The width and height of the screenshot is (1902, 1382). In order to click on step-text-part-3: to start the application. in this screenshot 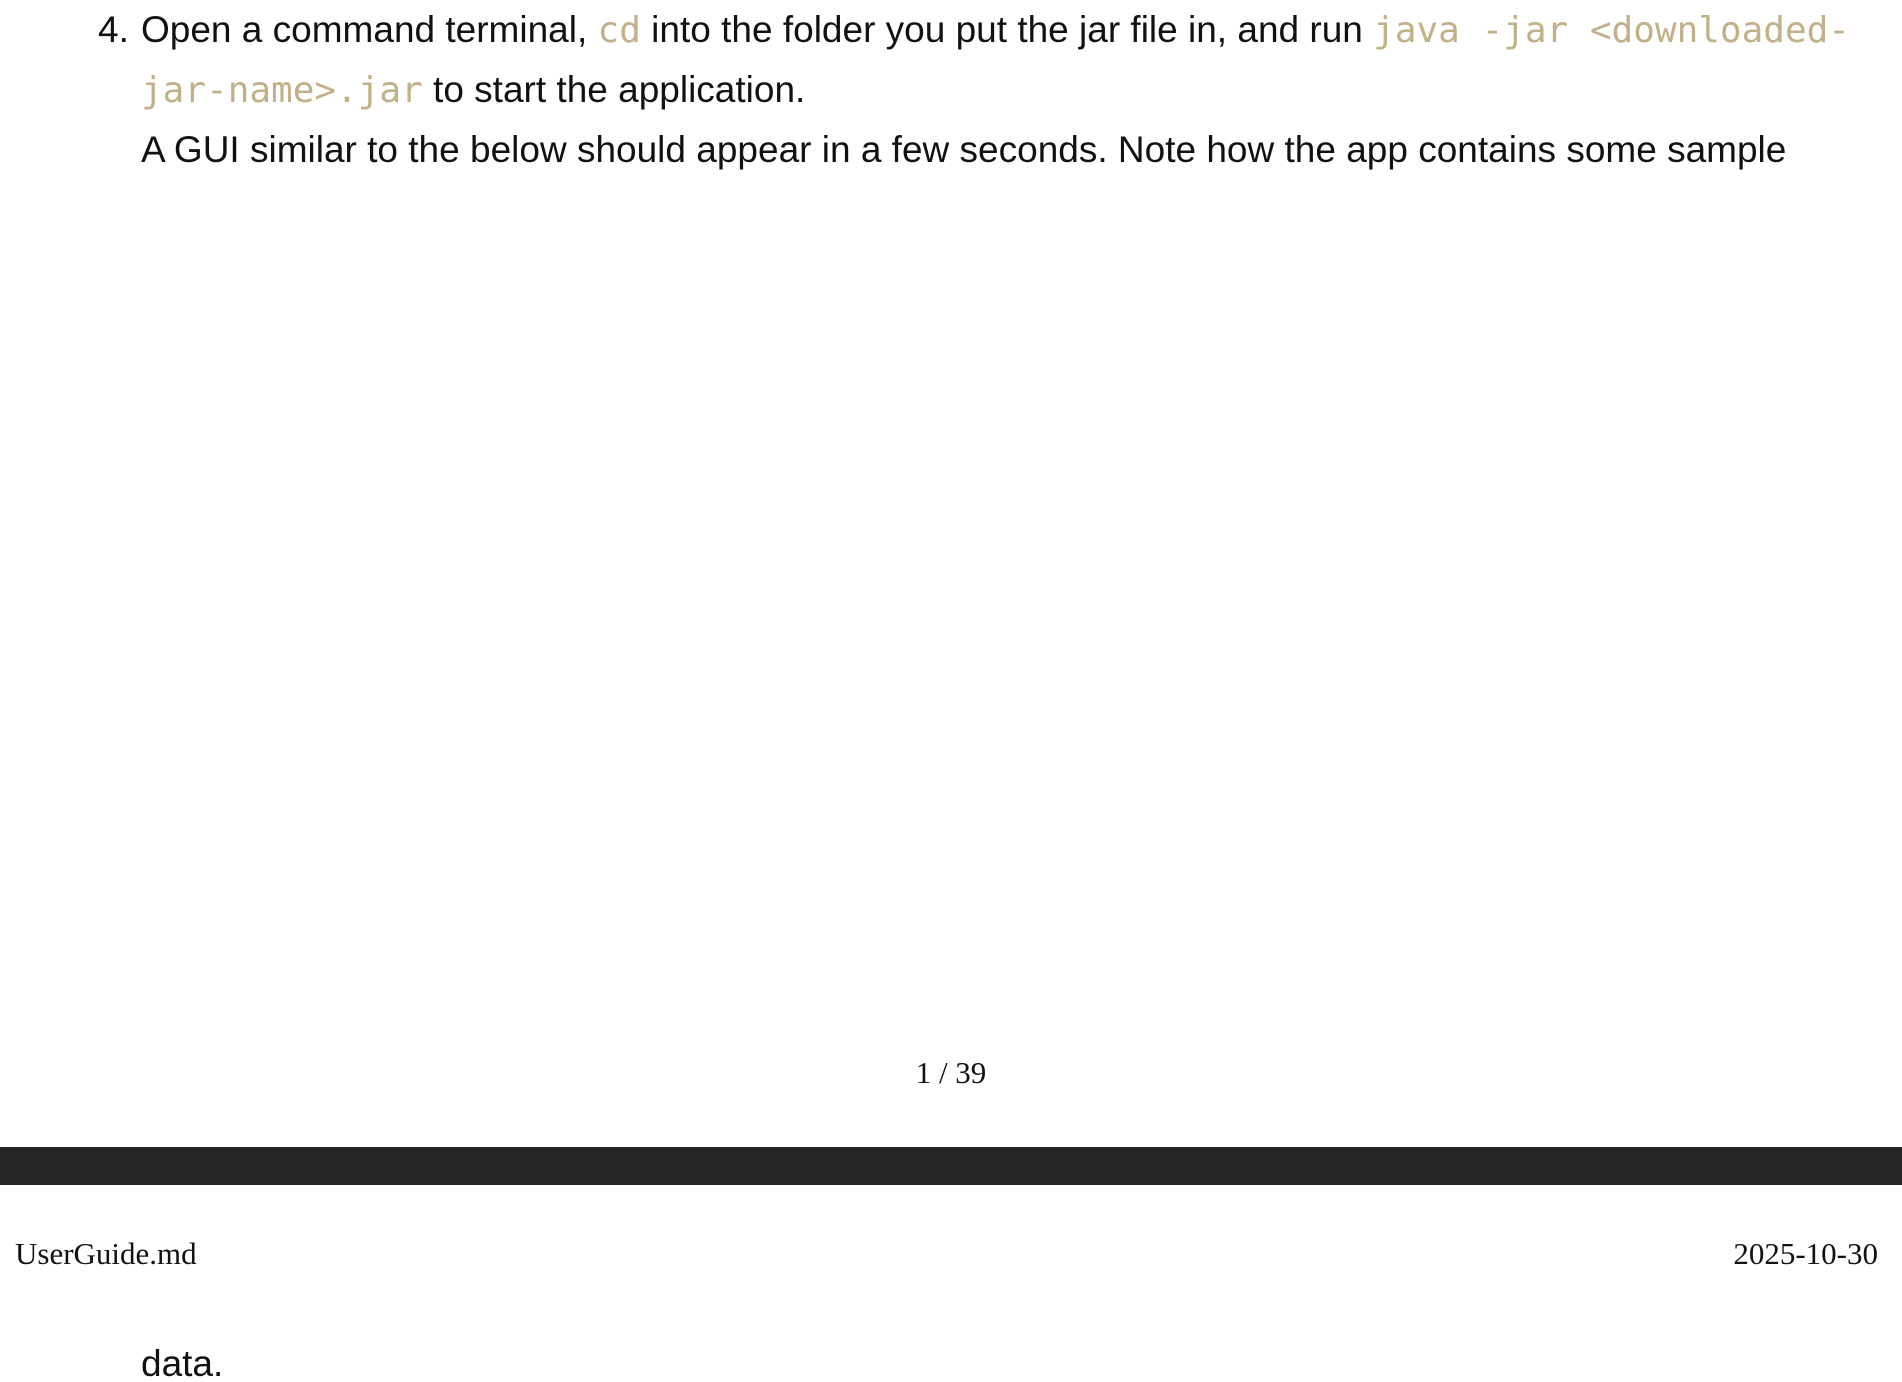, I will do `click(614, 89)`.